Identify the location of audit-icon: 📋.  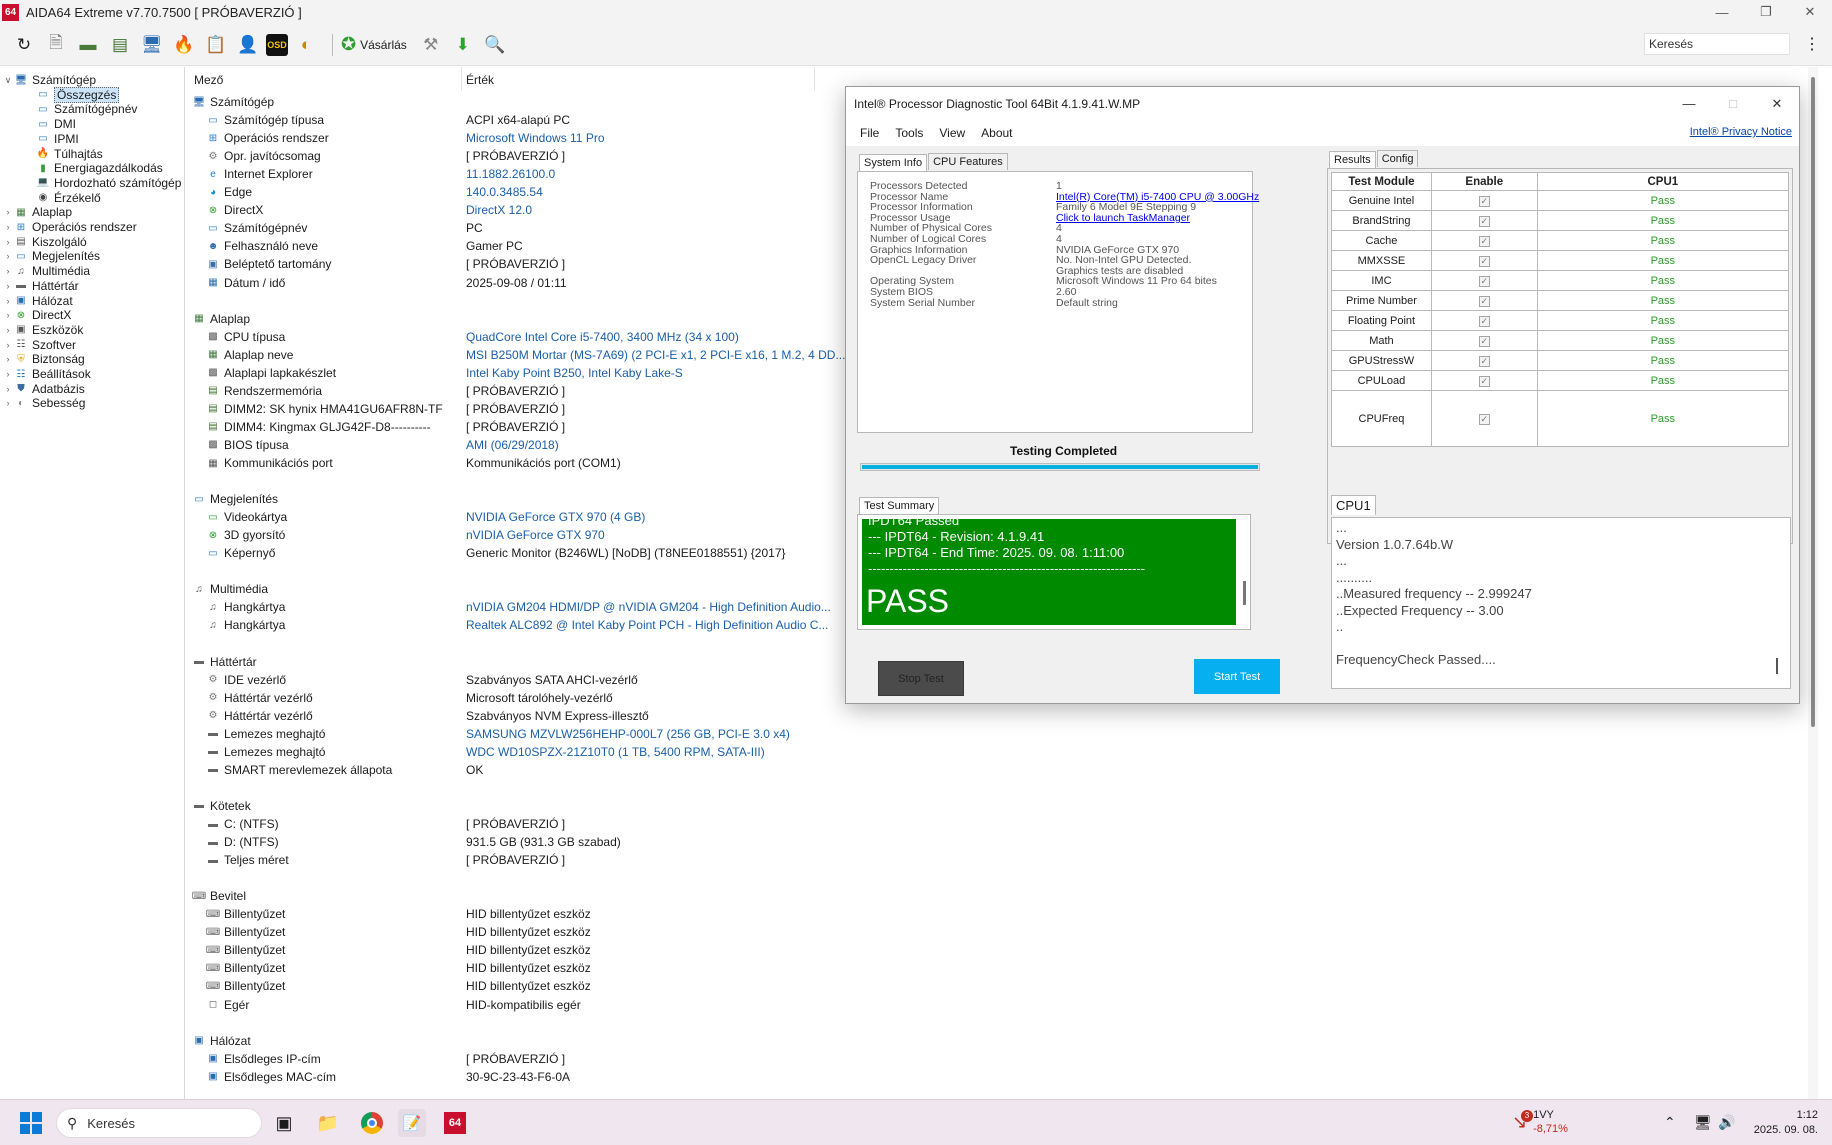
(216, 45).